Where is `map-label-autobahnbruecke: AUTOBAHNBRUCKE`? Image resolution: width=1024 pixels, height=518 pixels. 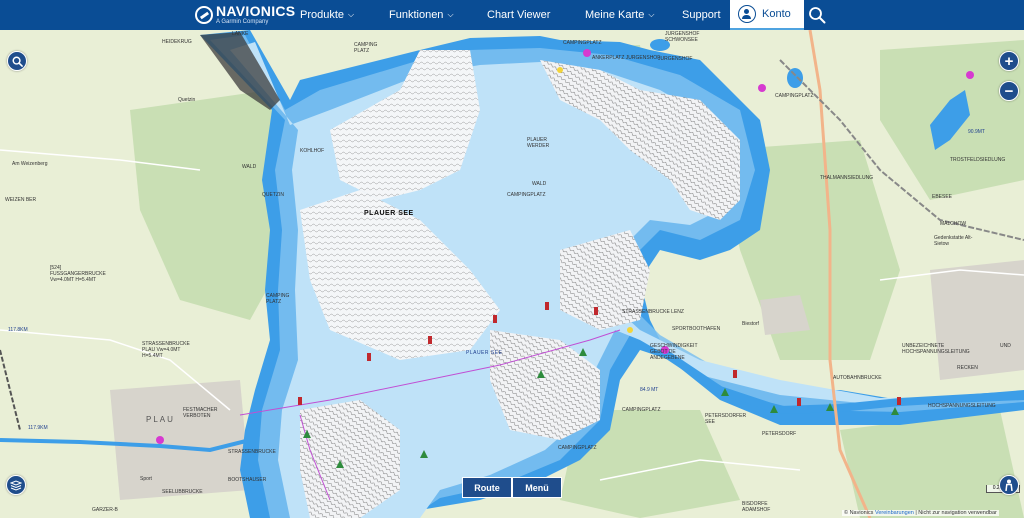
map-label-autobahnbruecke: AUTOBAHNBRUCKE is located at coordinates (857, 378).